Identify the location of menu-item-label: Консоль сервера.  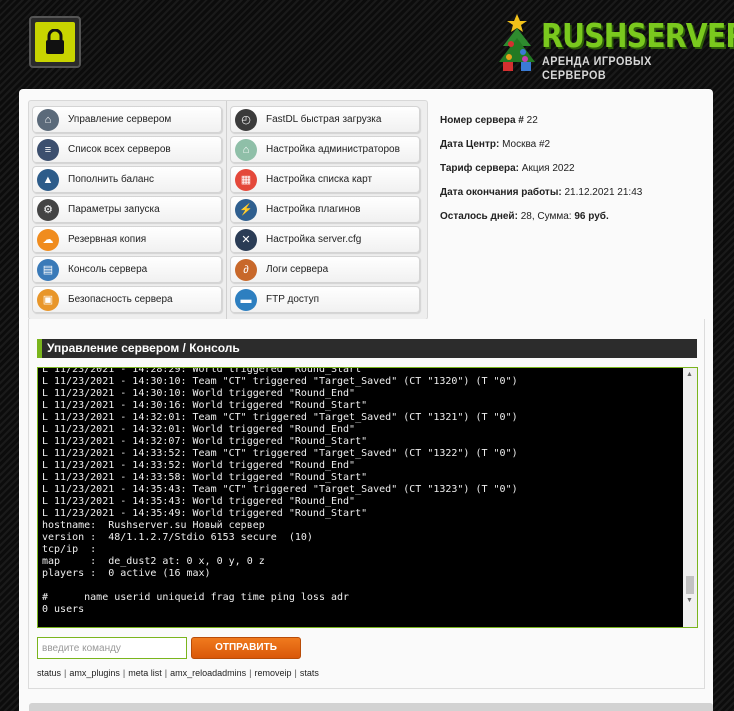
(108, 269).